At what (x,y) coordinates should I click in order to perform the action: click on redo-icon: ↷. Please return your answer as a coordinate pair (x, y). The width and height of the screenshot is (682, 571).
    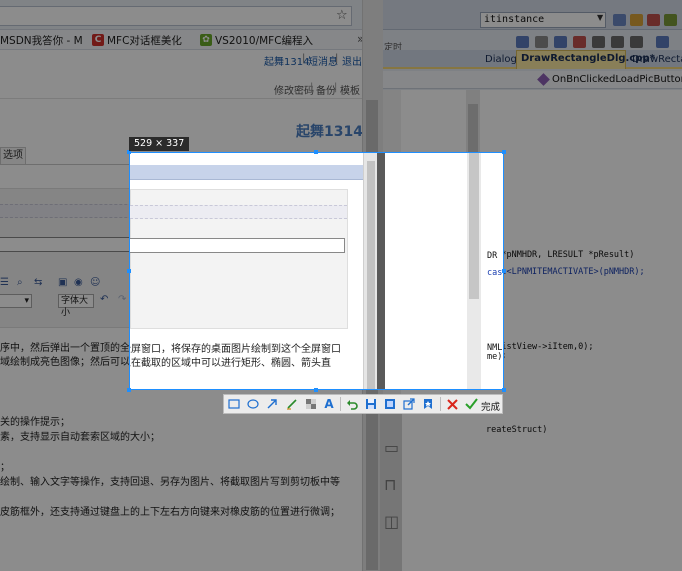
    Looking at the image, I should click on (122, 299).